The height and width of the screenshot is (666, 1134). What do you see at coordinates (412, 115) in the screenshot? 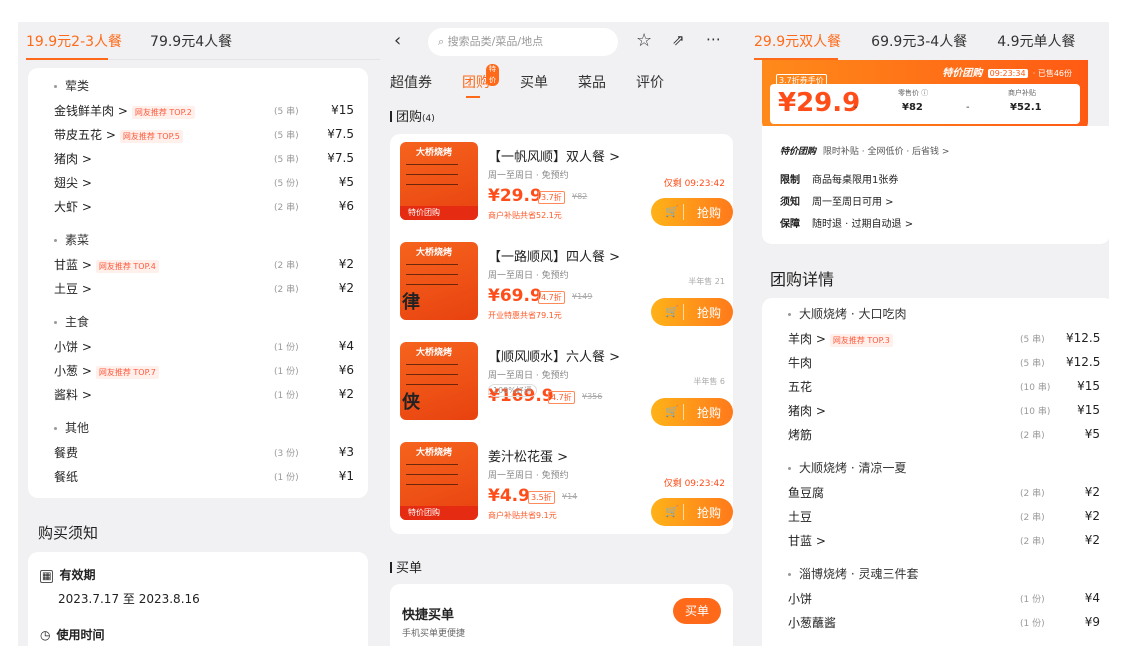
I see `group-title: 团购(4)` at bounding box center [412, 115].